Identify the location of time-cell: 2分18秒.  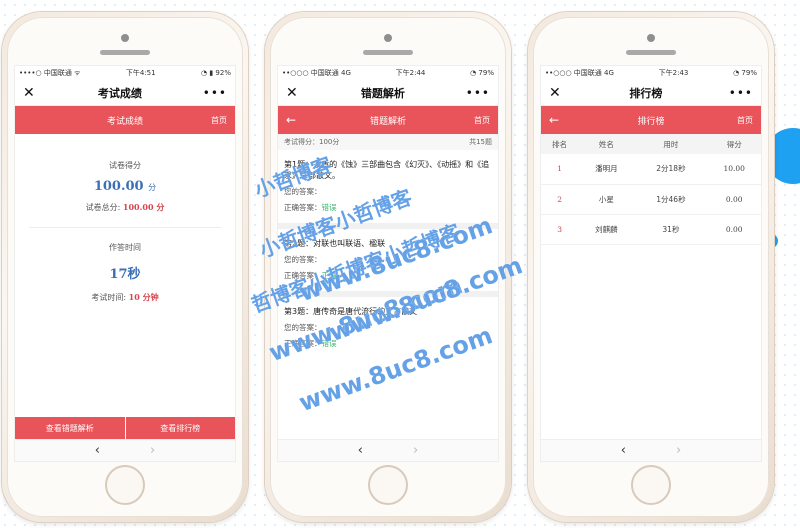
(671, 169).